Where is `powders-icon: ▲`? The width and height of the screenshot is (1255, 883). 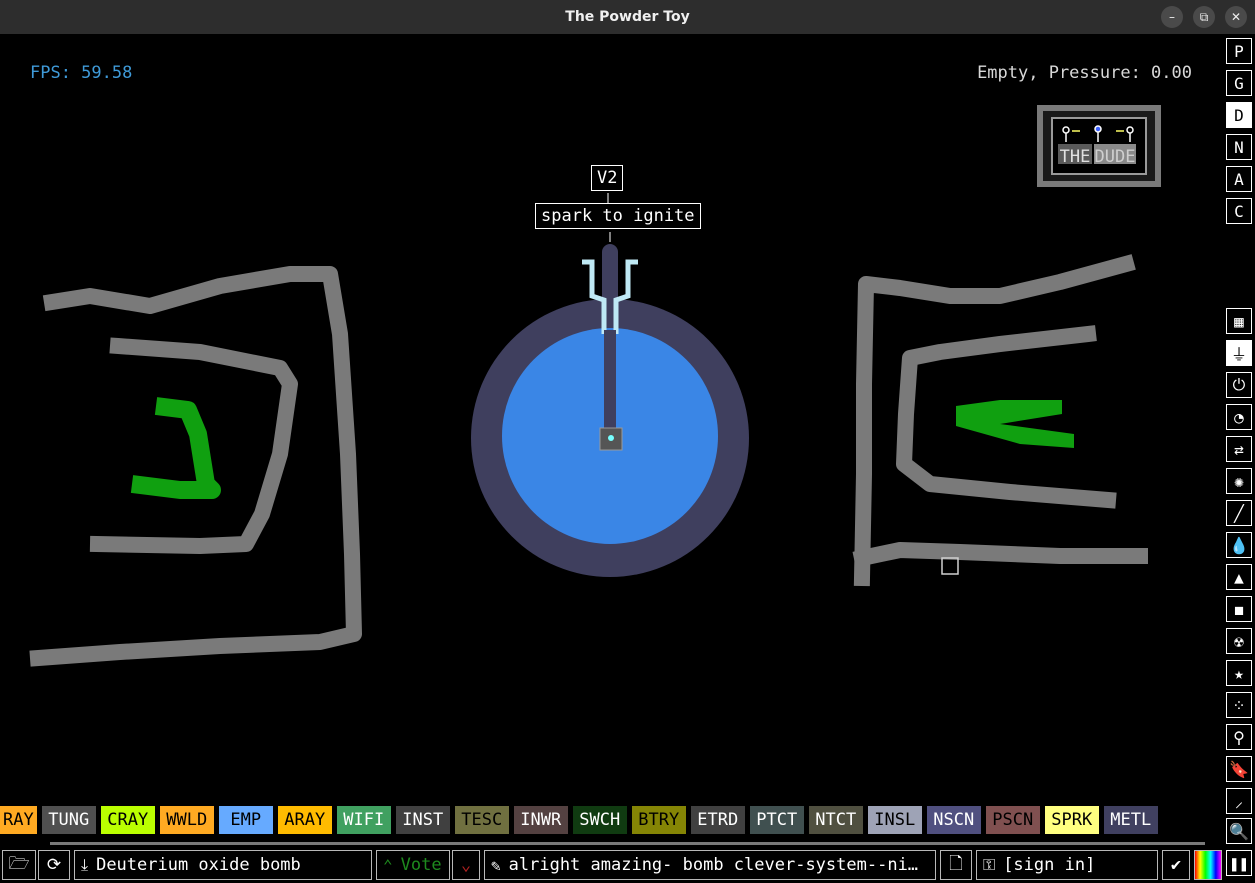
powders-icon: ▲ is located at coordinates (1239, 577).